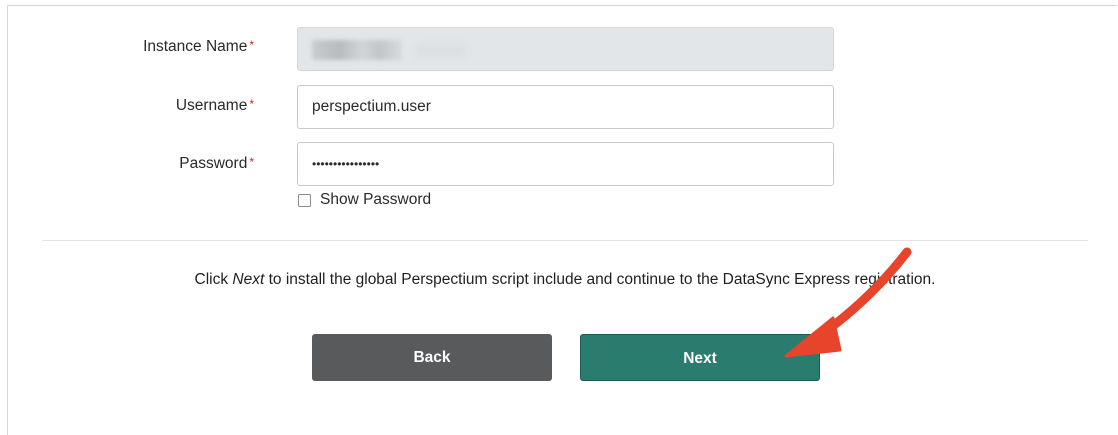 The image size is (1118, 435). What do you see at coordinates (211, 105) in the screenshot?
I see `username-label-text: Username` at bounding box center [211, 105].